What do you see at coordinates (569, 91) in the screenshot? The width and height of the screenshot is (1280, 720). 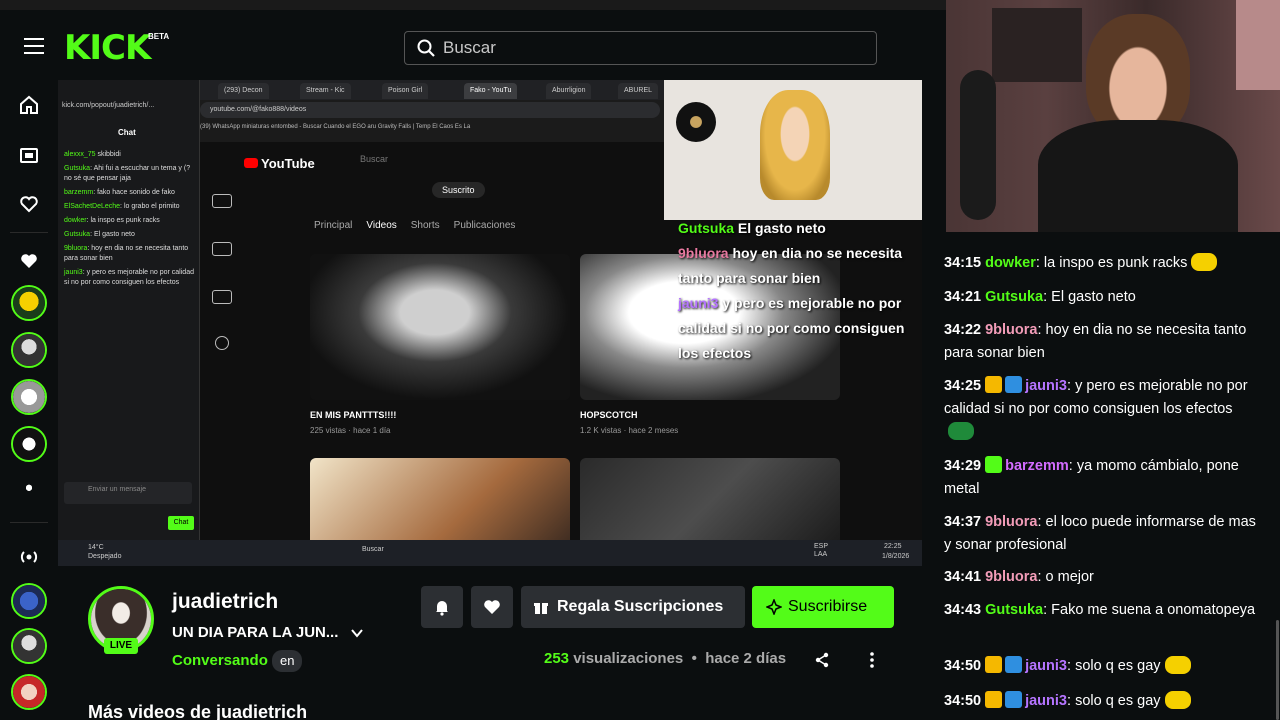 I see `captured-tab: Aburrligion` at bounding box center [569, 91].